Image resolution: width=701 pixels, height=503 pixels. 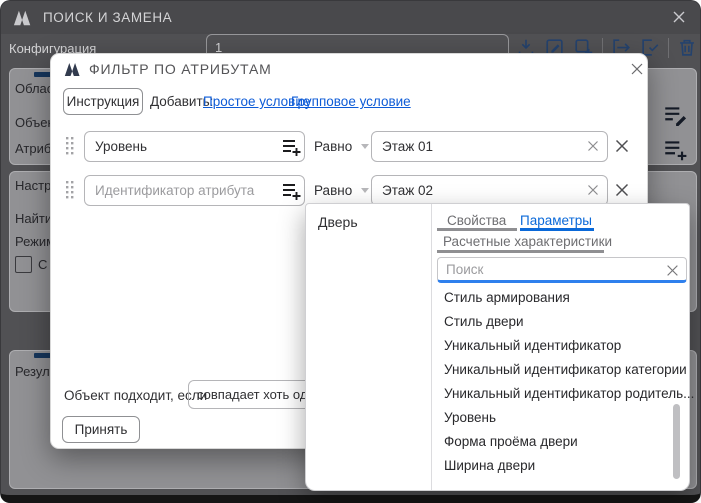 What do you see at coordinates (350, 17) in the screenshot?
I see `window-titlebar: ПОИСК И ЗАМЕНА` at bounding box center [350, 17].